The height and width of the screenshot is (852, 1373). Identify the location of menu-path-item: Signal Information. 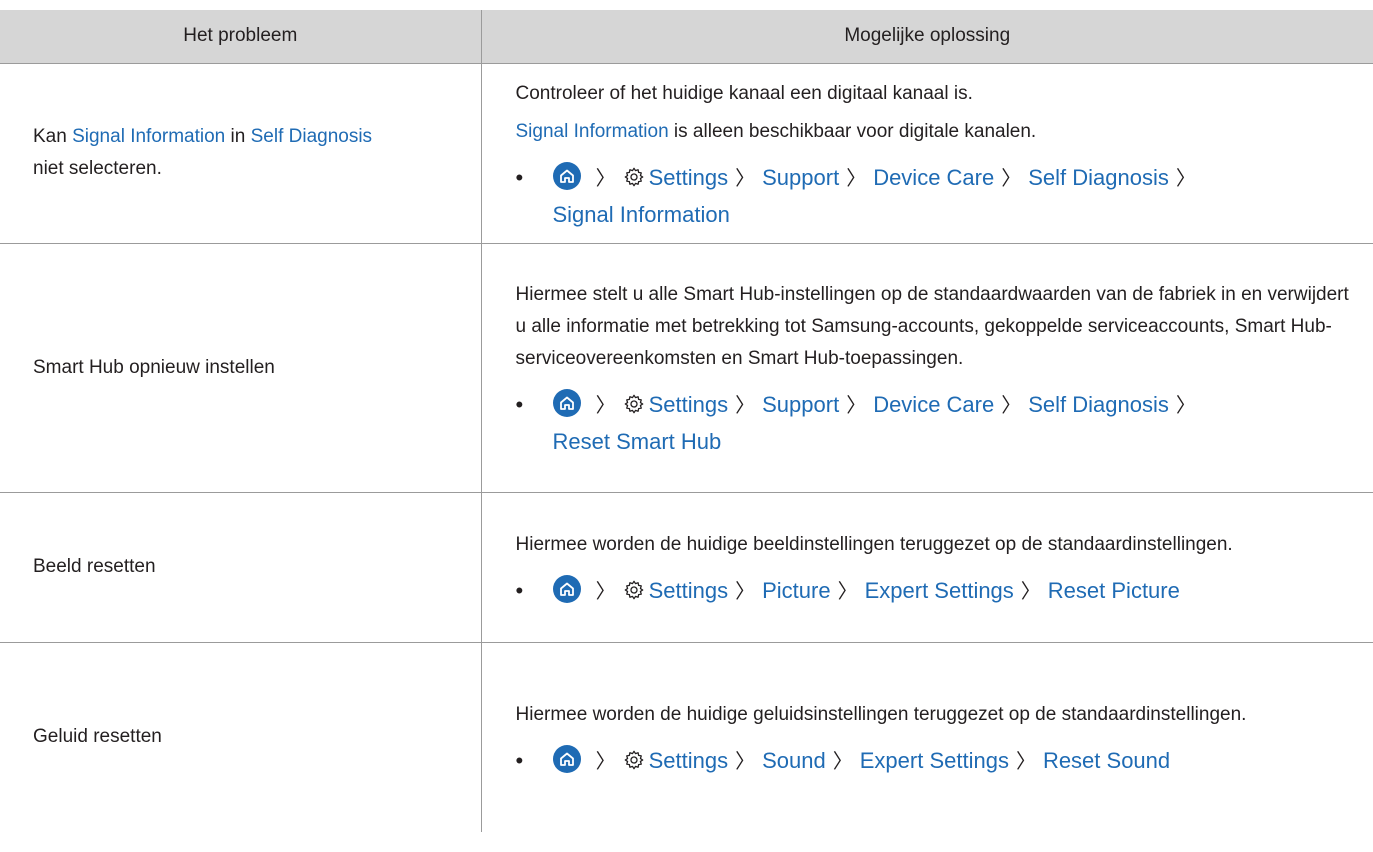
(641, 214).